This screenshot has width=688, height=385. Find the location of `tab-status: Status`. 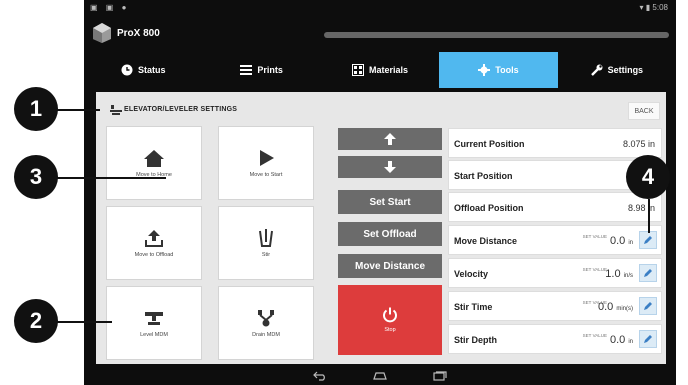

tab-status: Status is located at coordinates (143, 70).